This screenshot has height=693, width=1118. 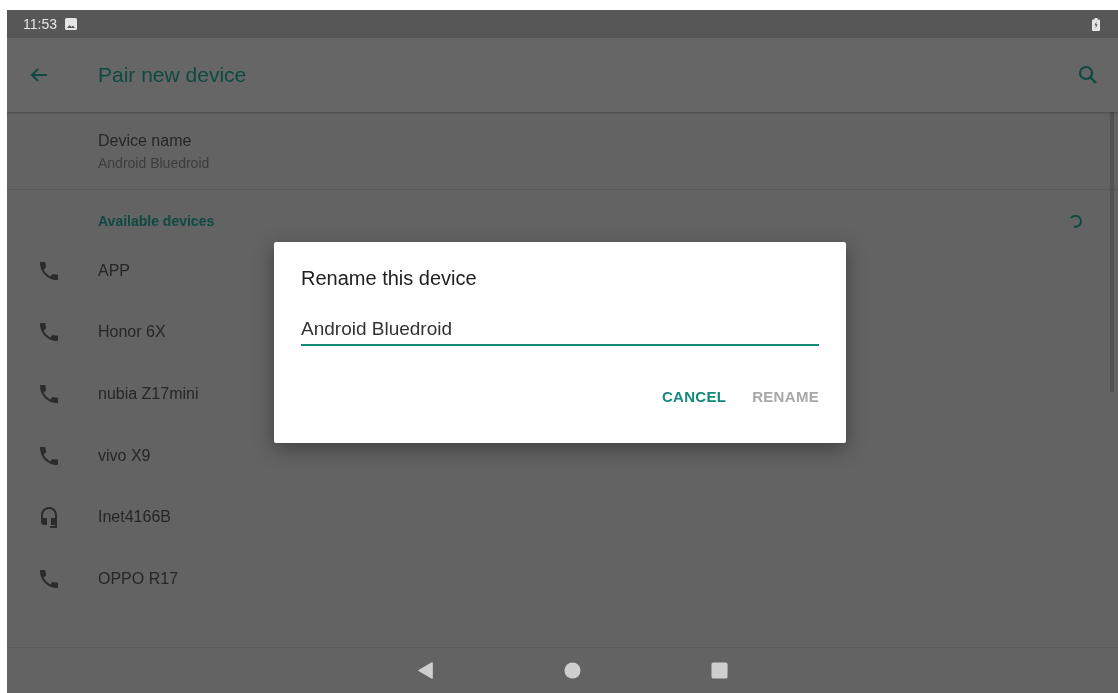 I want to click on device-name: Inet4166B, so click(x=134, y=517).